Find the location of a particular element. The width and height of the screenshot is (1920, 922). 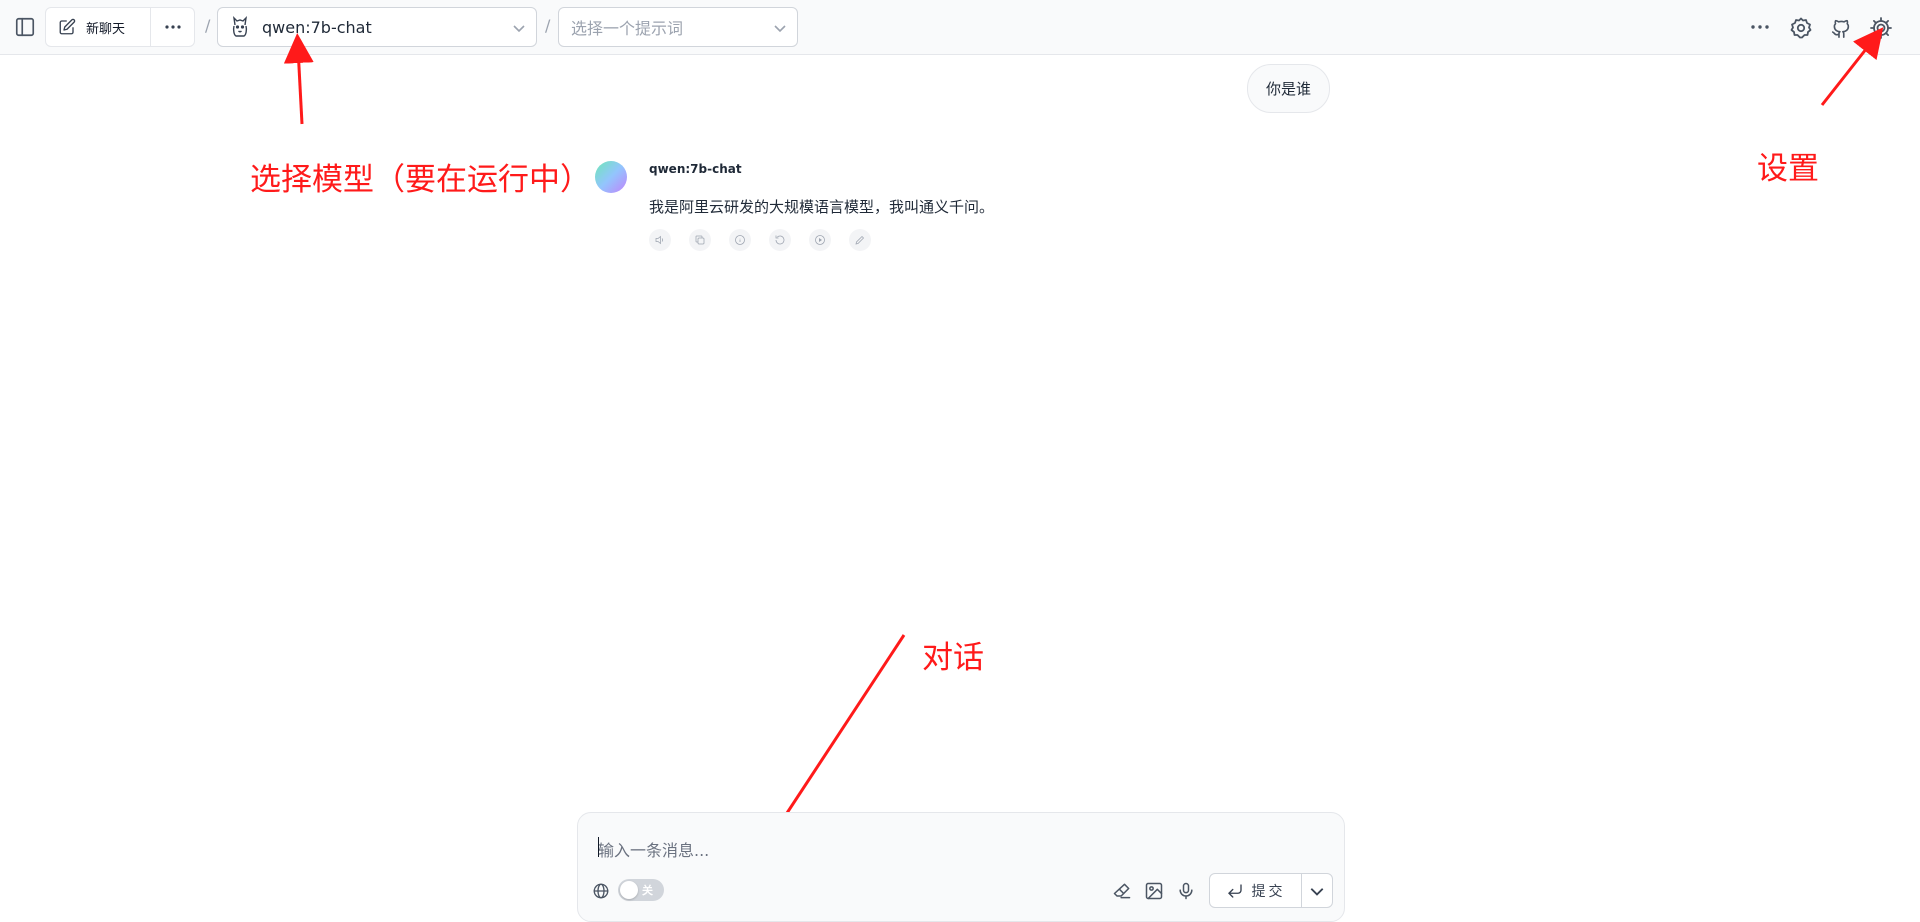

submit-options-button is located at coordinates (1317, 890).